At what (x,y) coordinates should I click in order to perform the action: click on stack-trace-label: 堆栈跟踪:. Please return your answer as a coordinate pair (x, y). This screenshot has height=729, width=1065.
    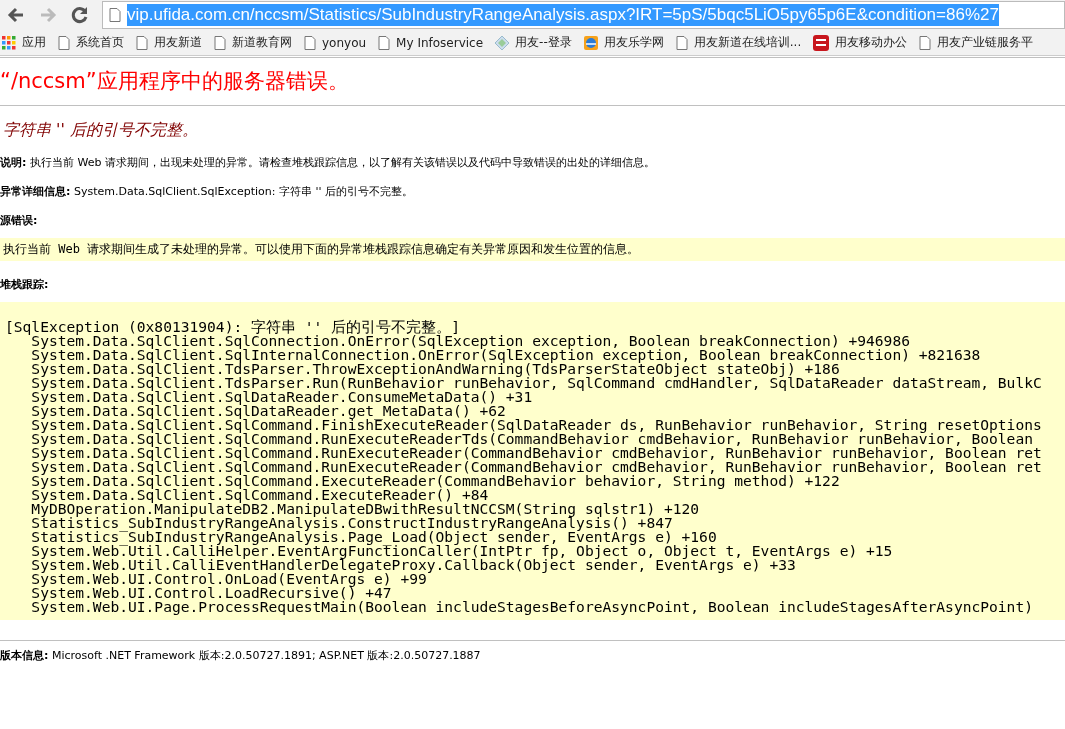
    Looking at the image, I should click on (25, 284).